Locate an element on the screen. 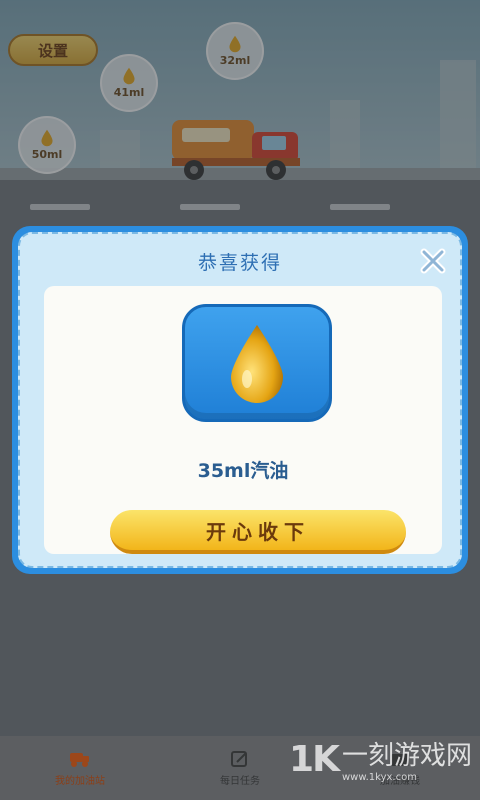  accept-button: 开心收下 is located at coordinates (258, 532).